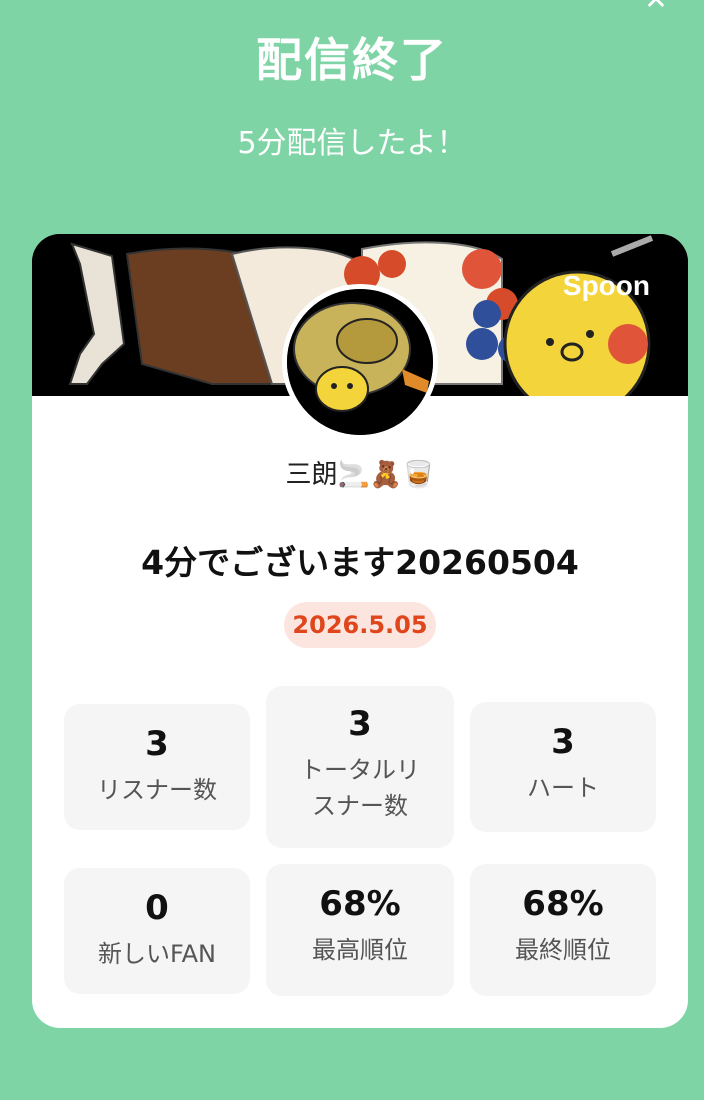 The width and height of the screenshot is (704, 1100). Describe the element at coordinates (606, 285) in the screenshot. I see `spoon-logo: Spoon` at that location.